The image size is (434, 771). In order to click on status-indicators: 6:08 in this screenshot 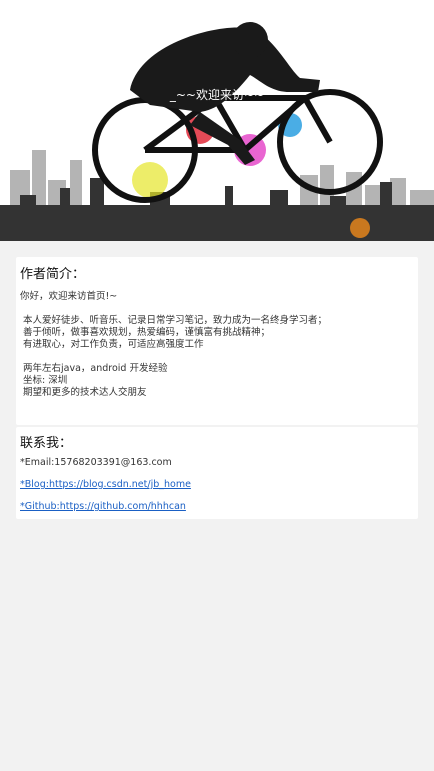, I will do `click(391, 10)`.